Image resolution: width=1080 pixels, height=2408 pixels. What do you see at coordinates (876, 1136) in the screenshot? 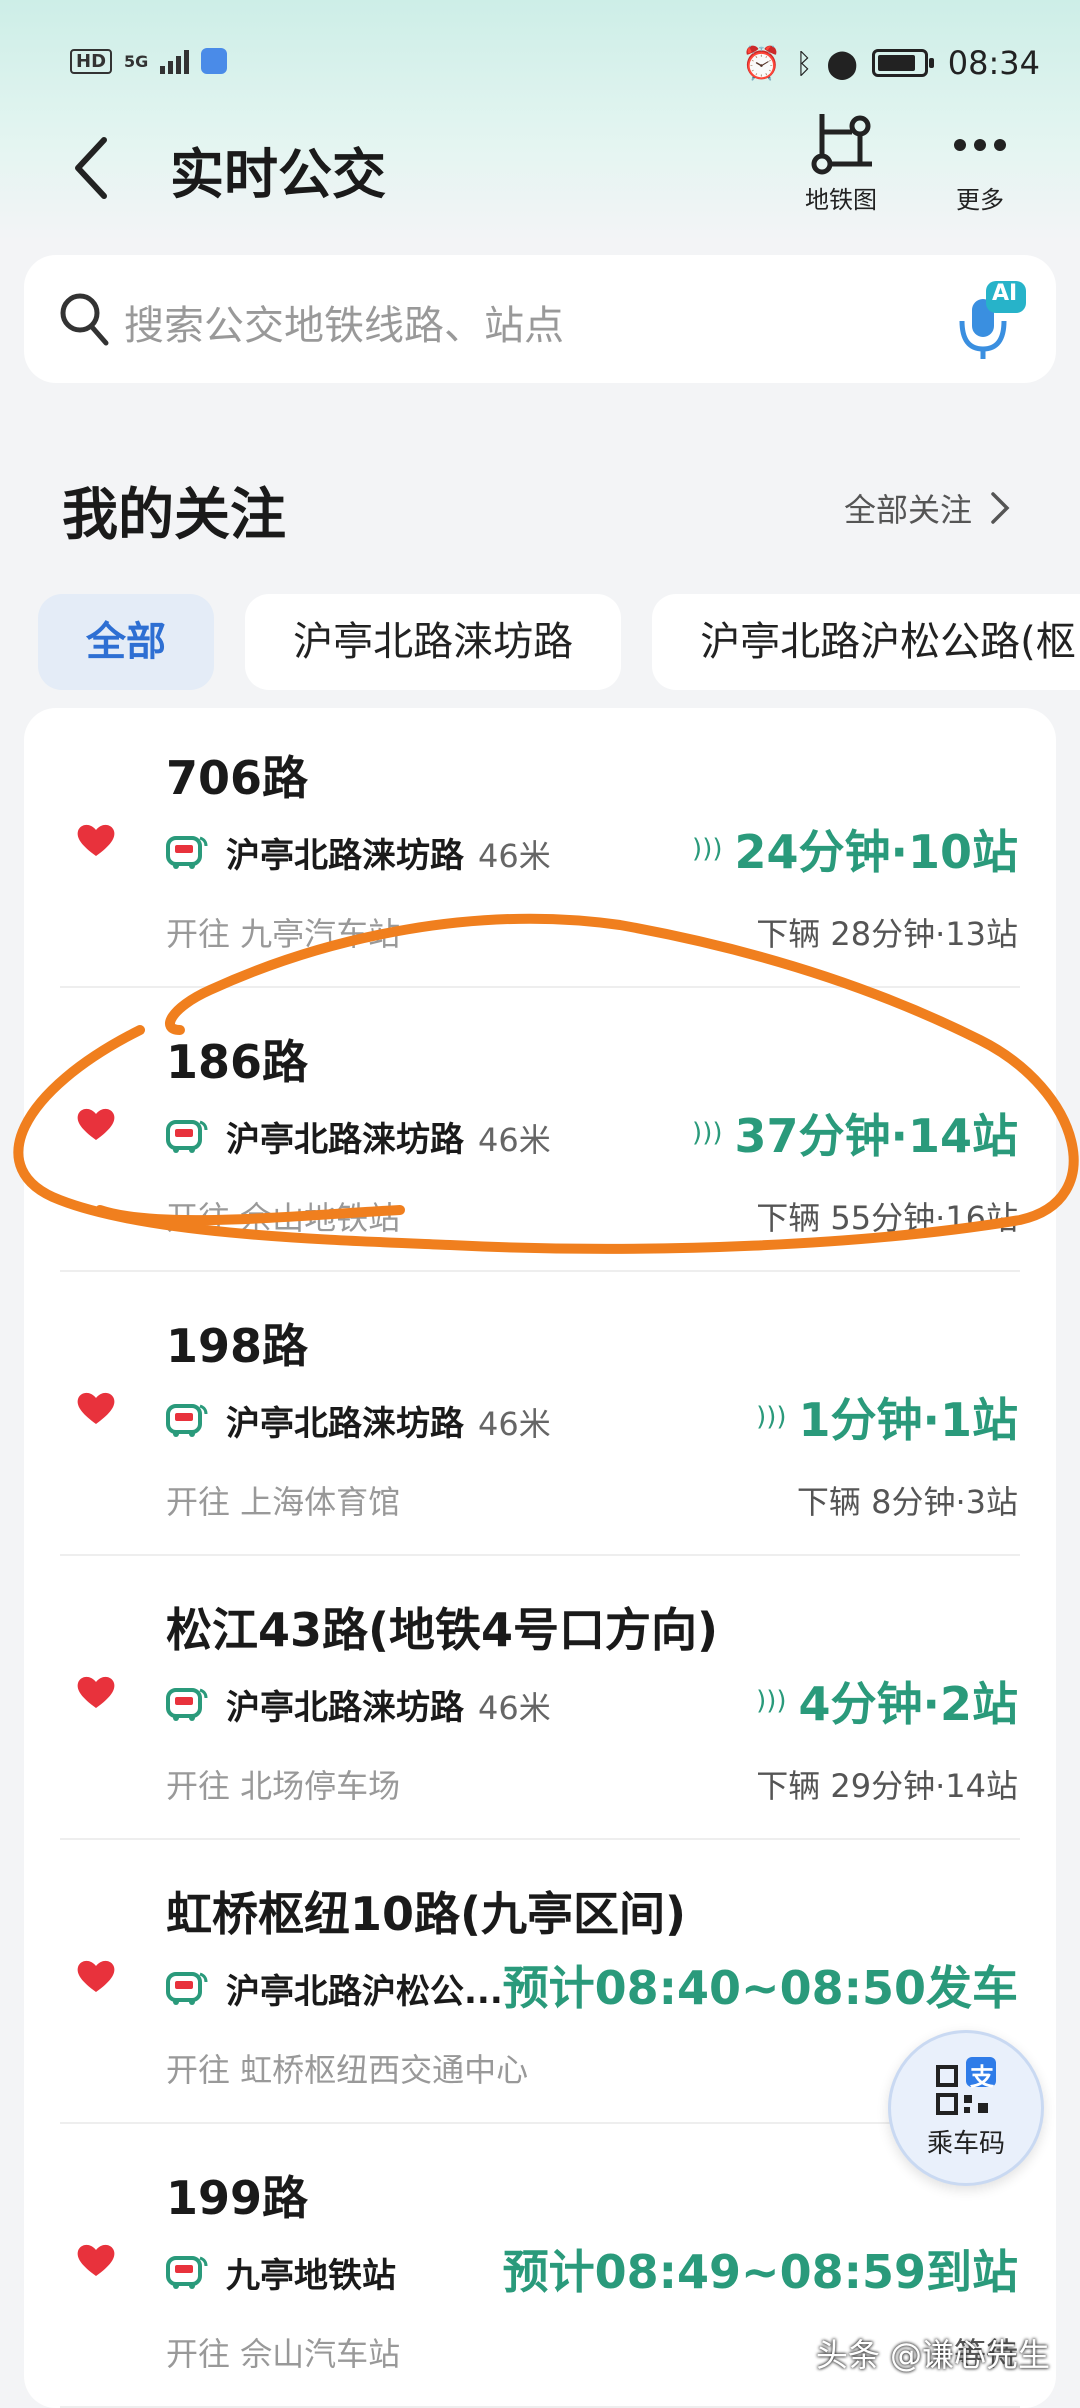
I see `eta-value: 37分钟·14站` at bounding box center [876, 1136].